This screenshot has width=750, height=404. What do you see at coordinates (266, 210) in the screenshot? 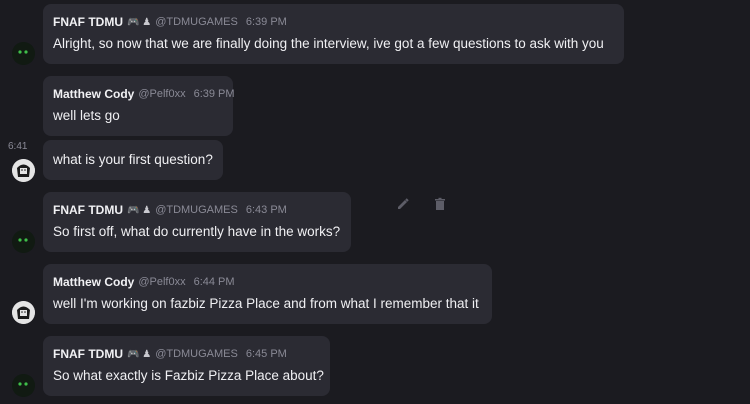
I see `timestamp: 6:43 PM` at bounding box center [266, 210].